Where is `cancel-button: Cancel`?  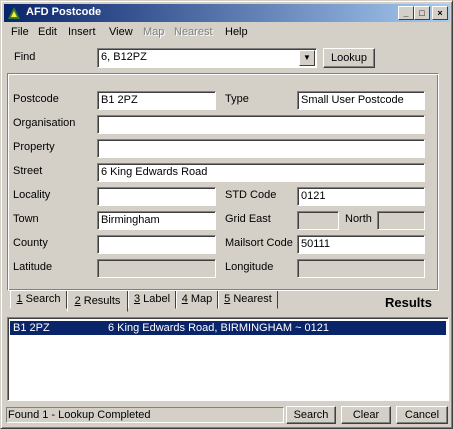
cancel-button: Cancel is located at coordinates (422, 415).